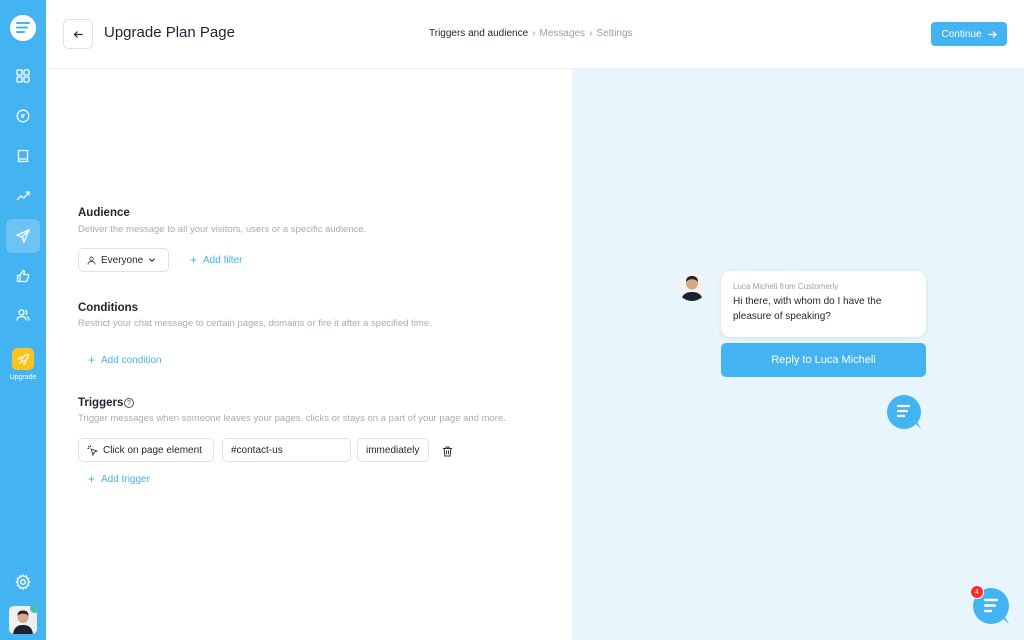 This screenshot has height=640, width=1024. I want to click on trigger-timing-select: immediately, so click(393, 450).